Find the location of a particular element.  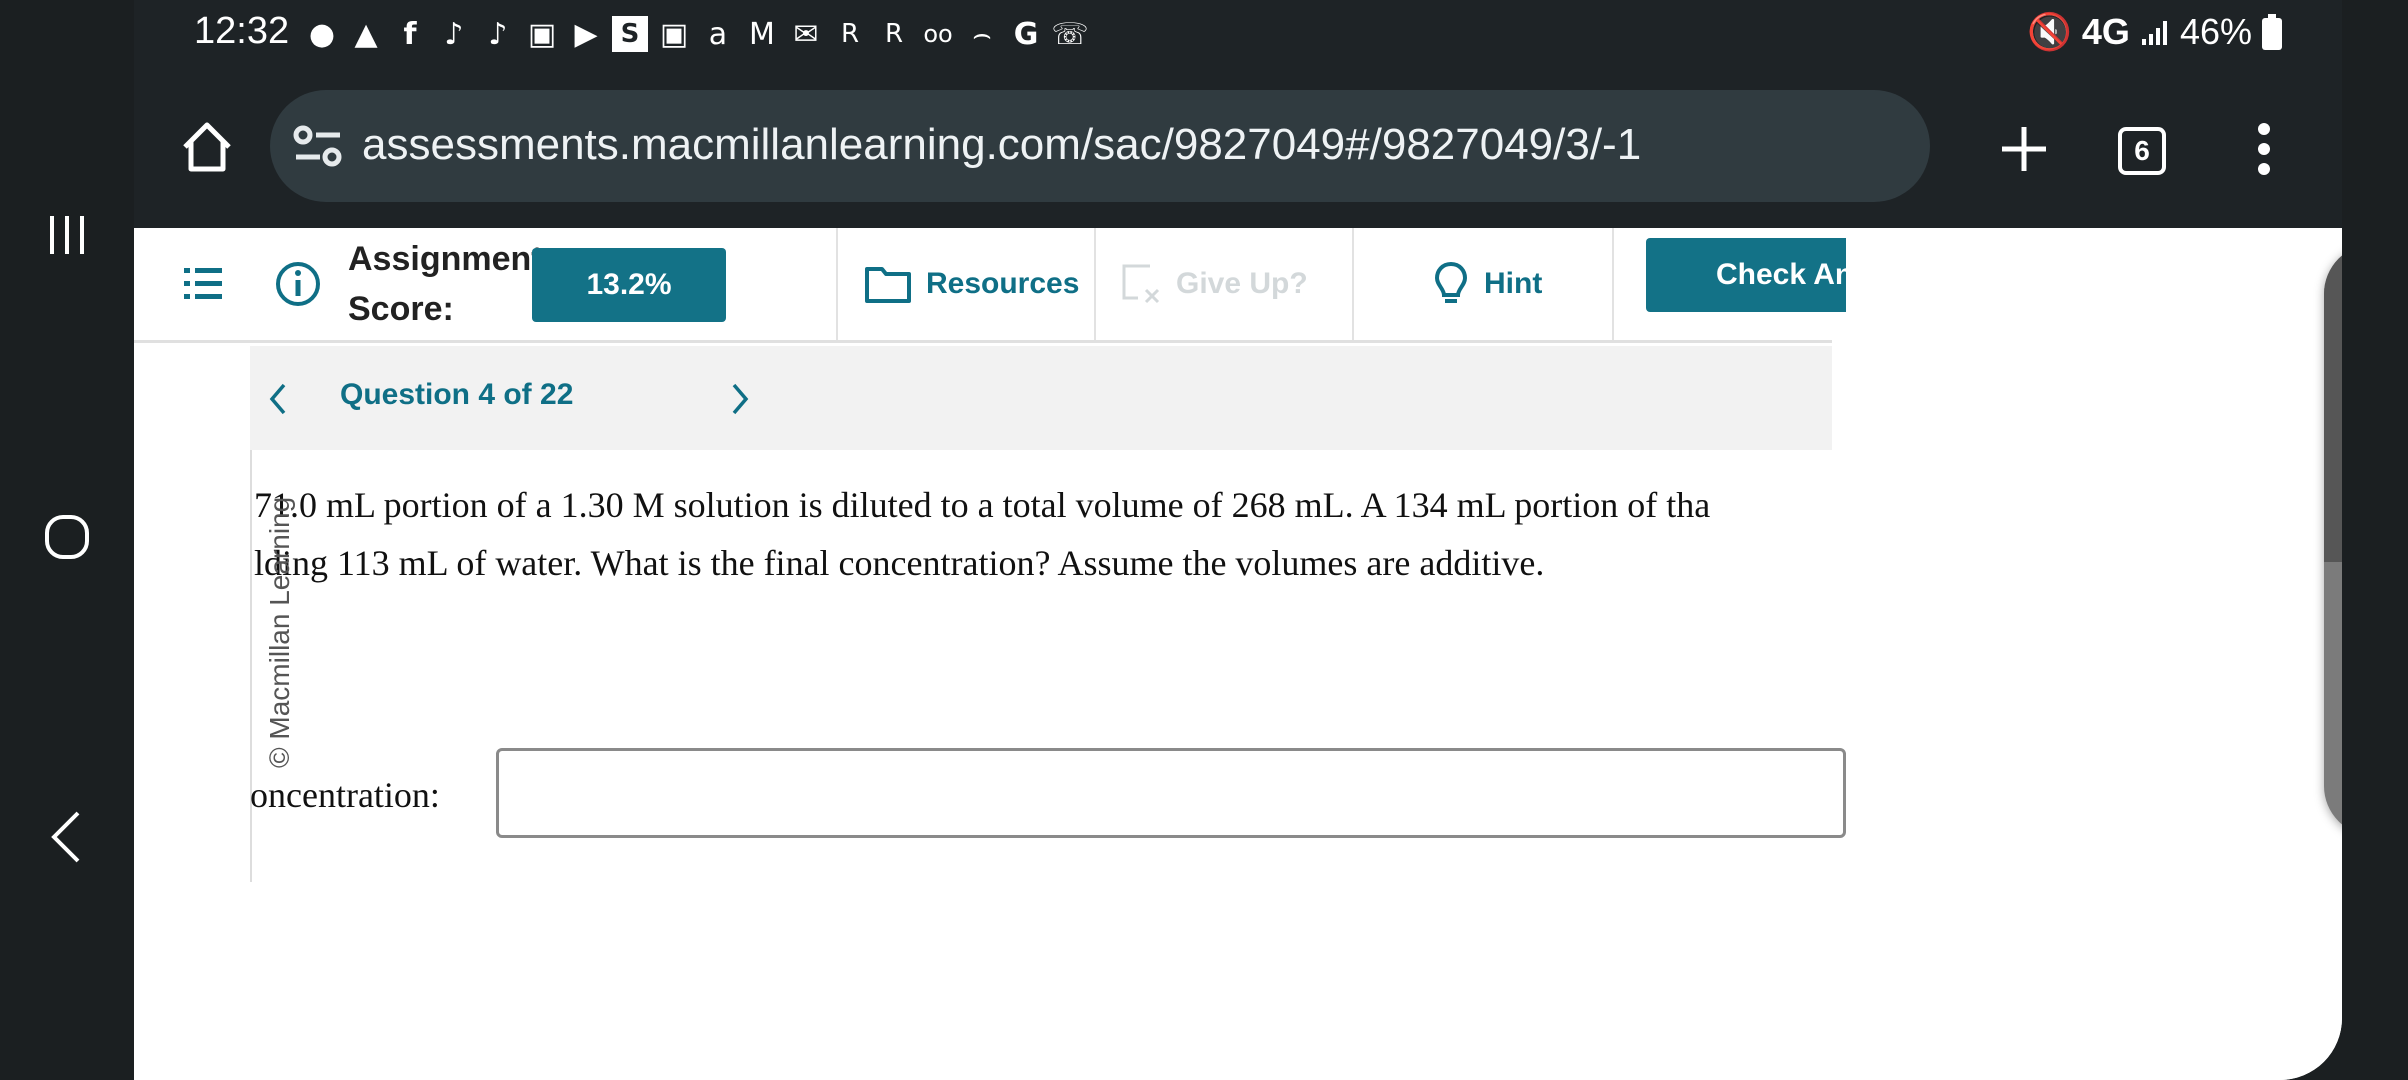

next-question-button is located at coordinates (740, 401).